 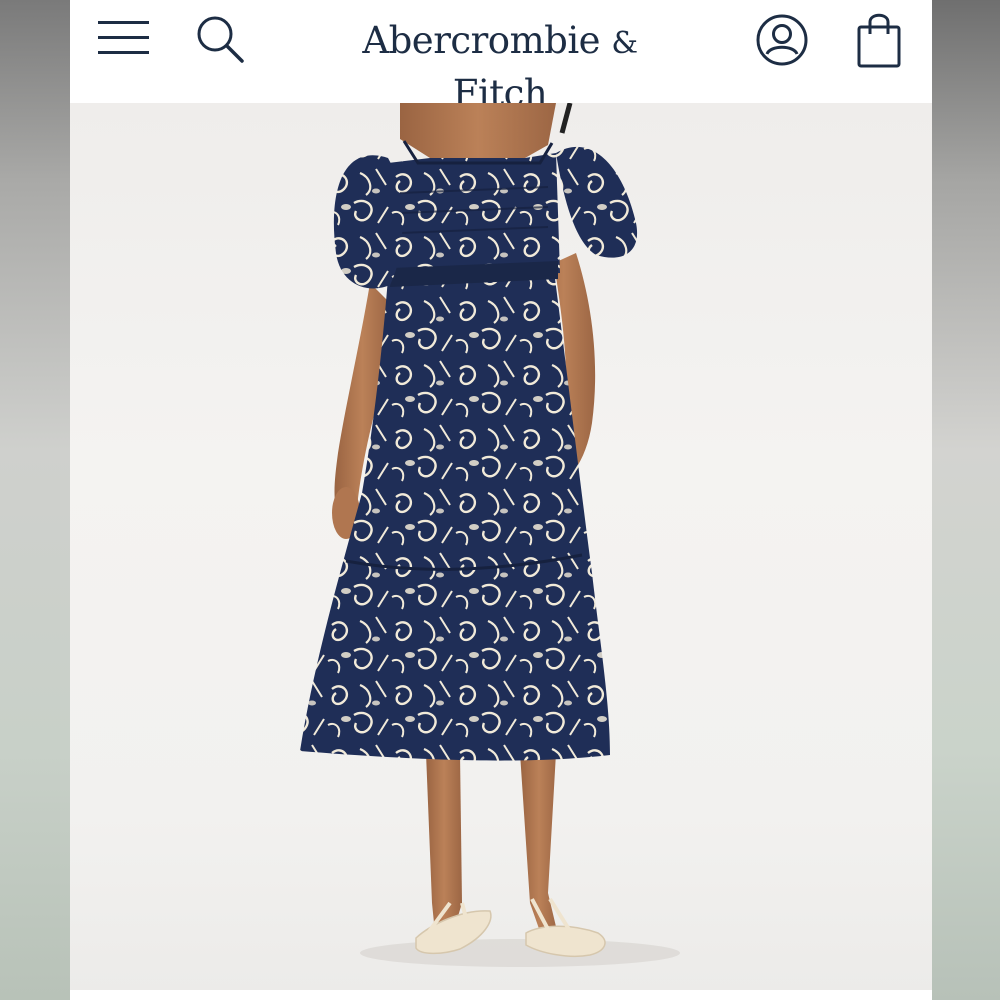 I want to click on site-header: Abercrombie & Fitch, so click(x=501, y=57).